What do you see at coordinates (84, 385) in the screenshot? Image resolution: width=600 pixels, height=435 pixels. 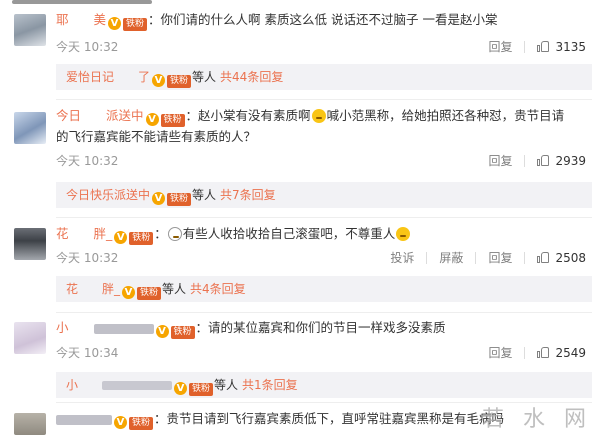 I see `reply-user-name: 小` at bounding box center [84, 385].